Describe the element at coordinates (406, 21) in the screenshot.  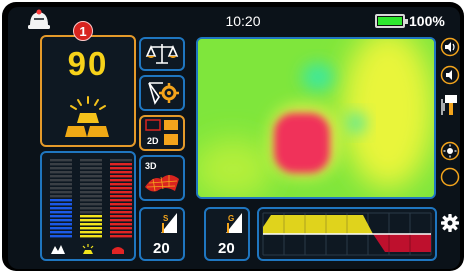
I see `battery-nub` at that location.